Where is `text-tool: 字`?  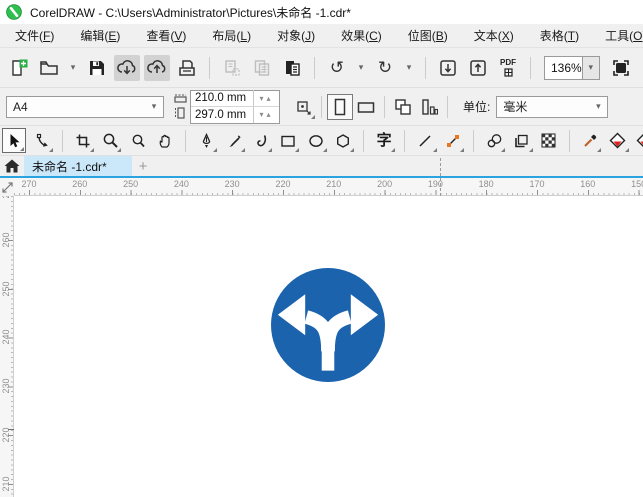
text-tool: 字 is located at coordinates (384, 140).